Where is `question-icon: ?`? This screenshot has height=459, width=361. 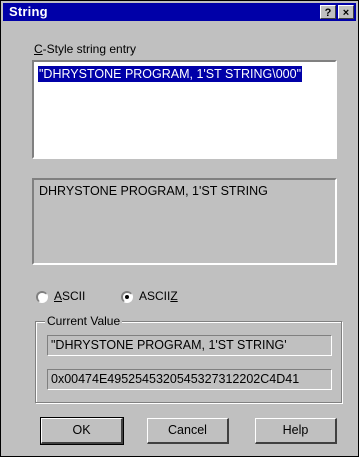
question-icon: ? is located at coordinates (328, 13).